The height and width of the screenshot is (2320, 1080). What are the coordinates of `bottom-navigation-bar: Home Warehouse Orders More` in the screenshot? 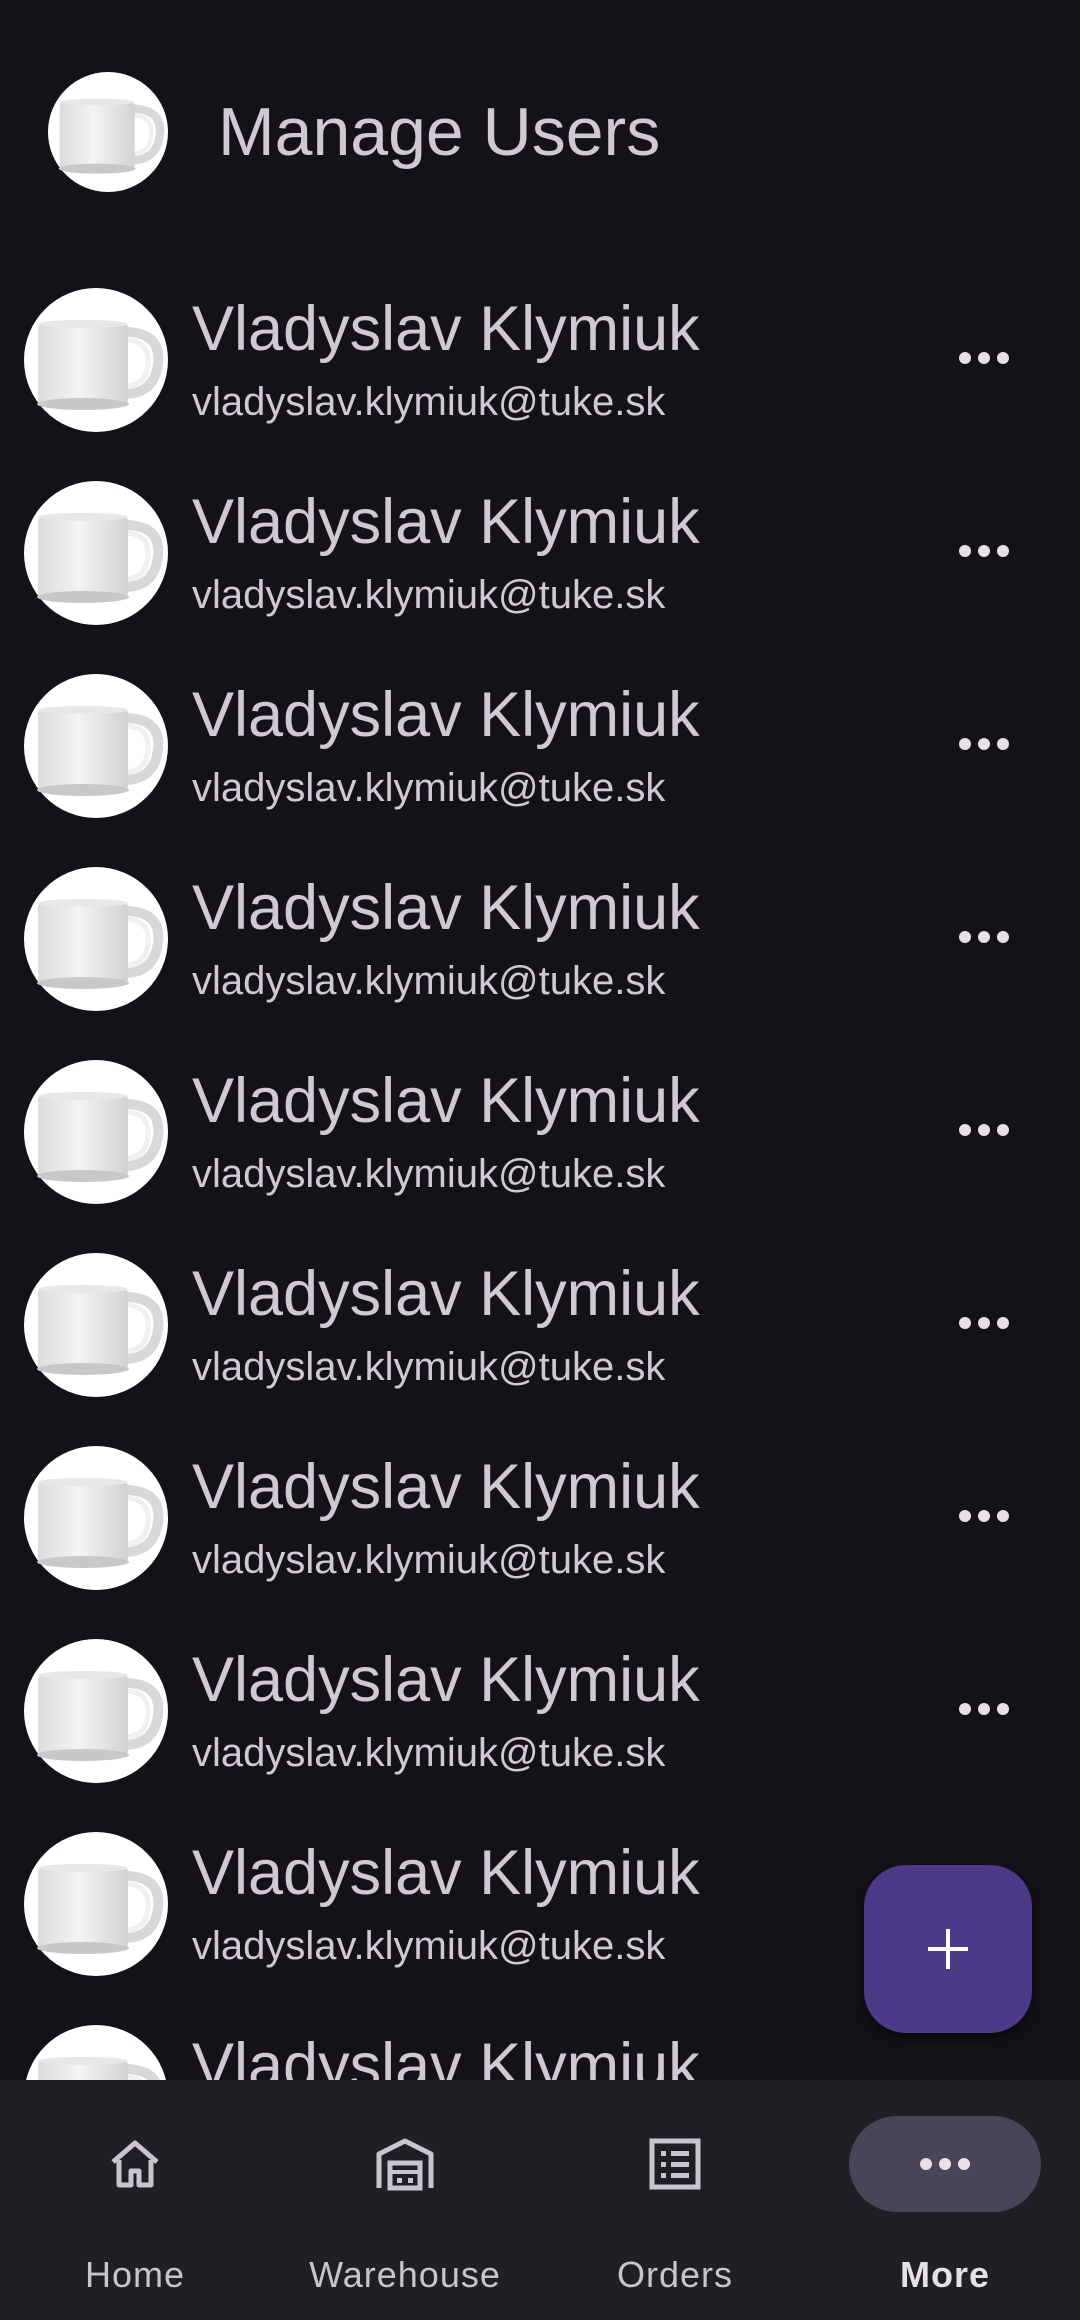 It's located at (540, 2200).